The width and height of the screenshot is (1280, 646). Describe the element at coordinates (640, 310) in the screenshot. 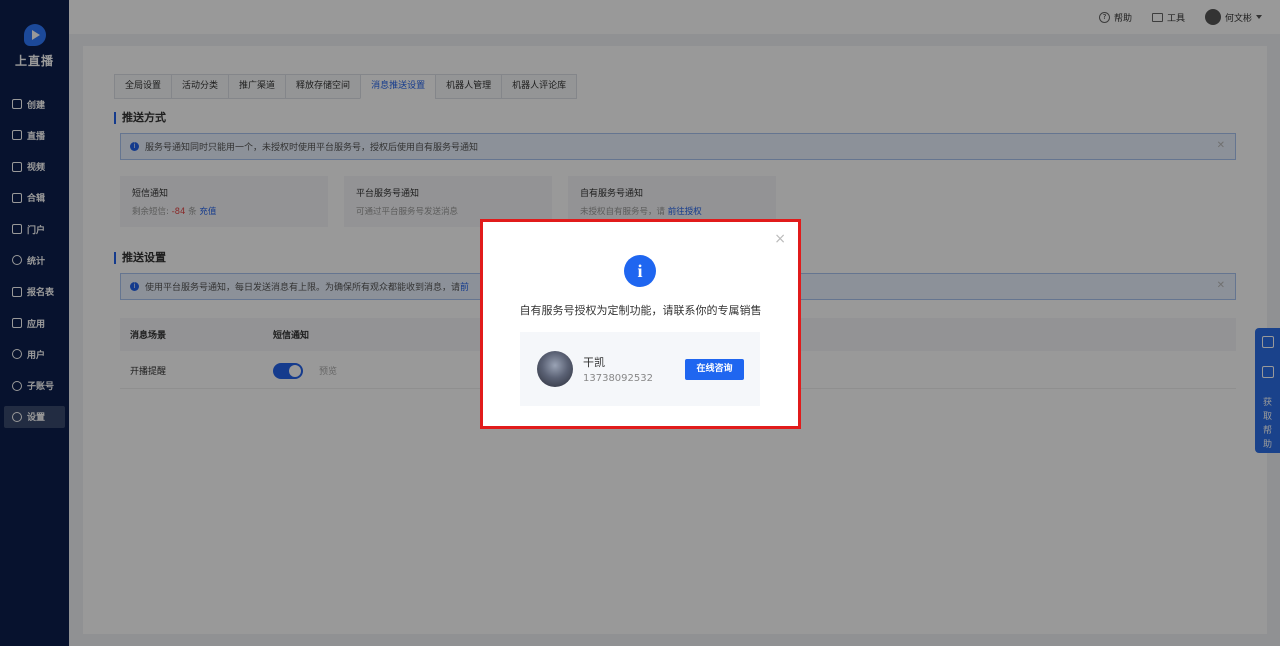

I see `dialog-message: 自有服务号授权为定制功能，请联系你的专属销售` at that location.